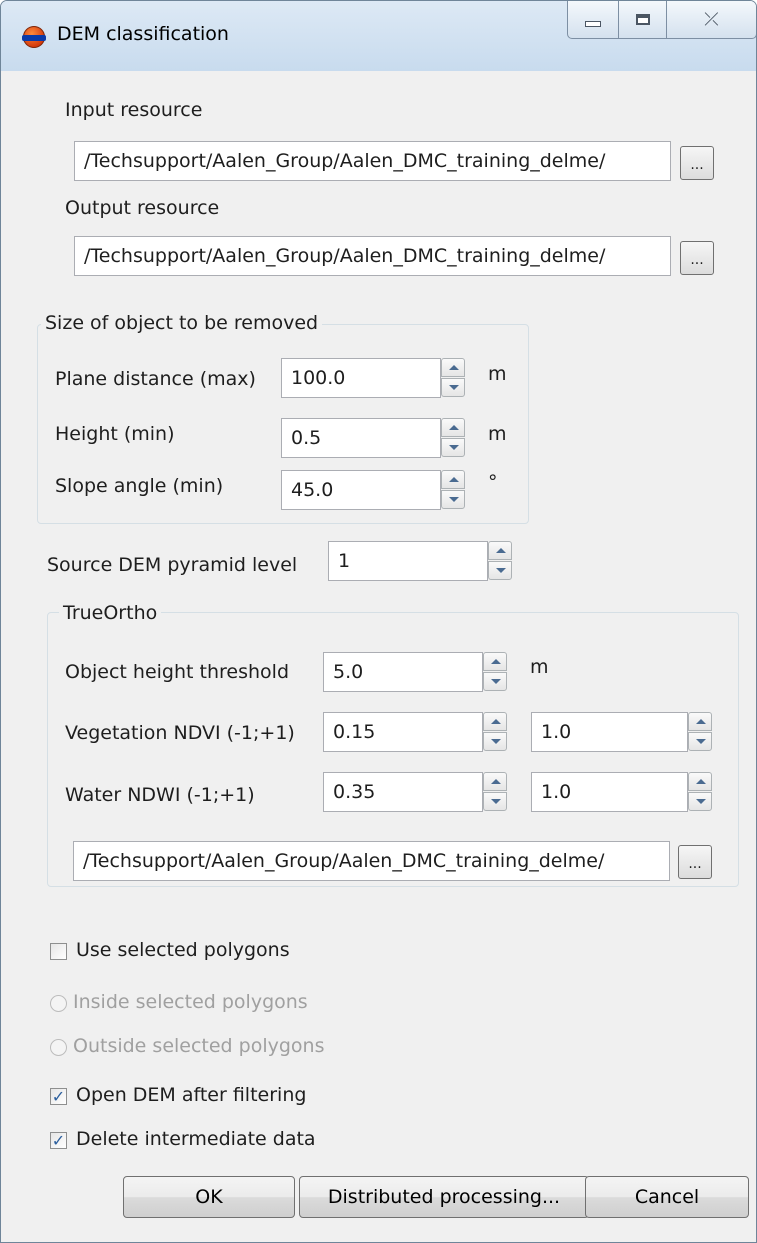 Image resolution: width=757 pixels, height=1243 pixels. Describe the element at coordinates (408, 561) in the screenshot. I see `pyramid-level-input: 1` at that location.